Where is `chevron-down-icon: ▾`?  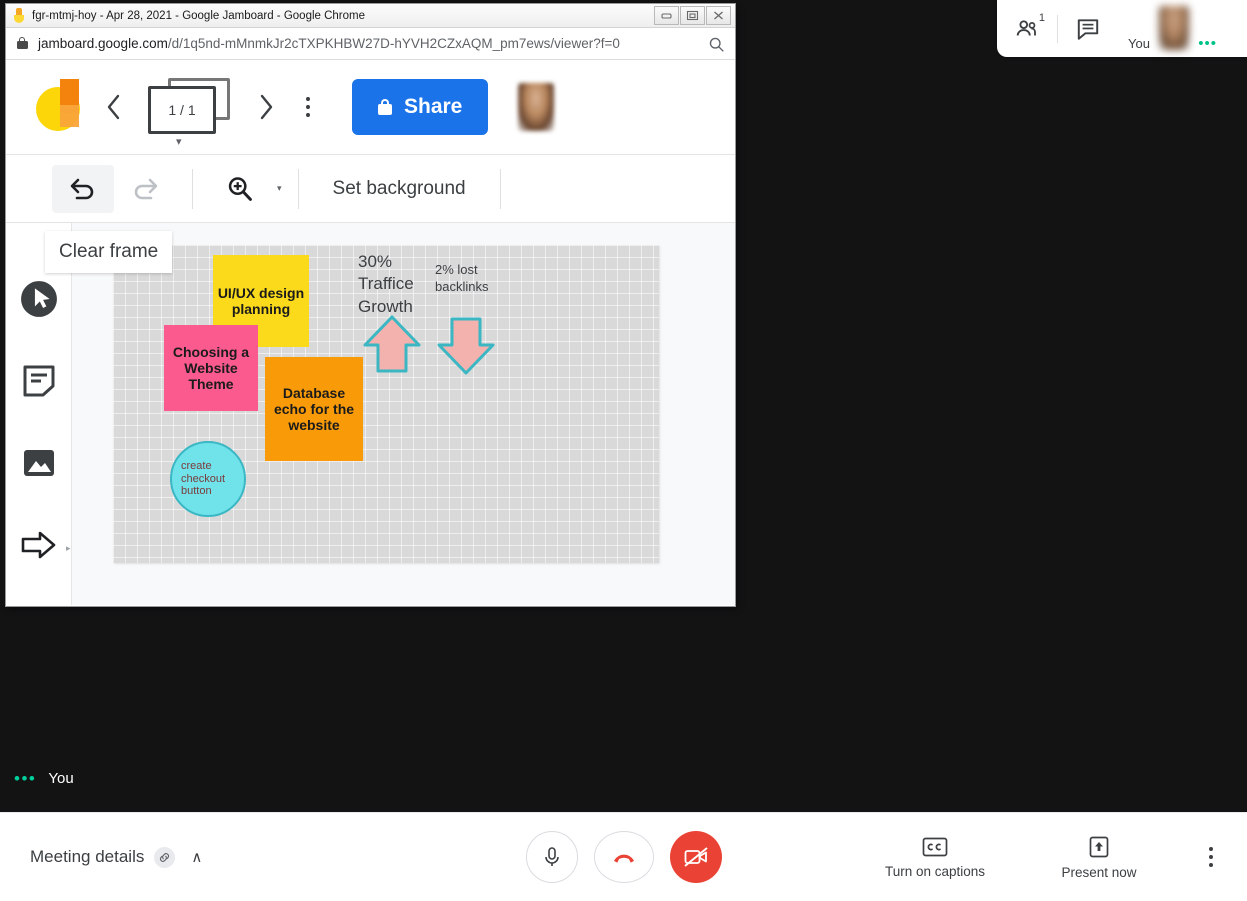 chevron-down-icon: ▾ is located at coordinates (179, 141).